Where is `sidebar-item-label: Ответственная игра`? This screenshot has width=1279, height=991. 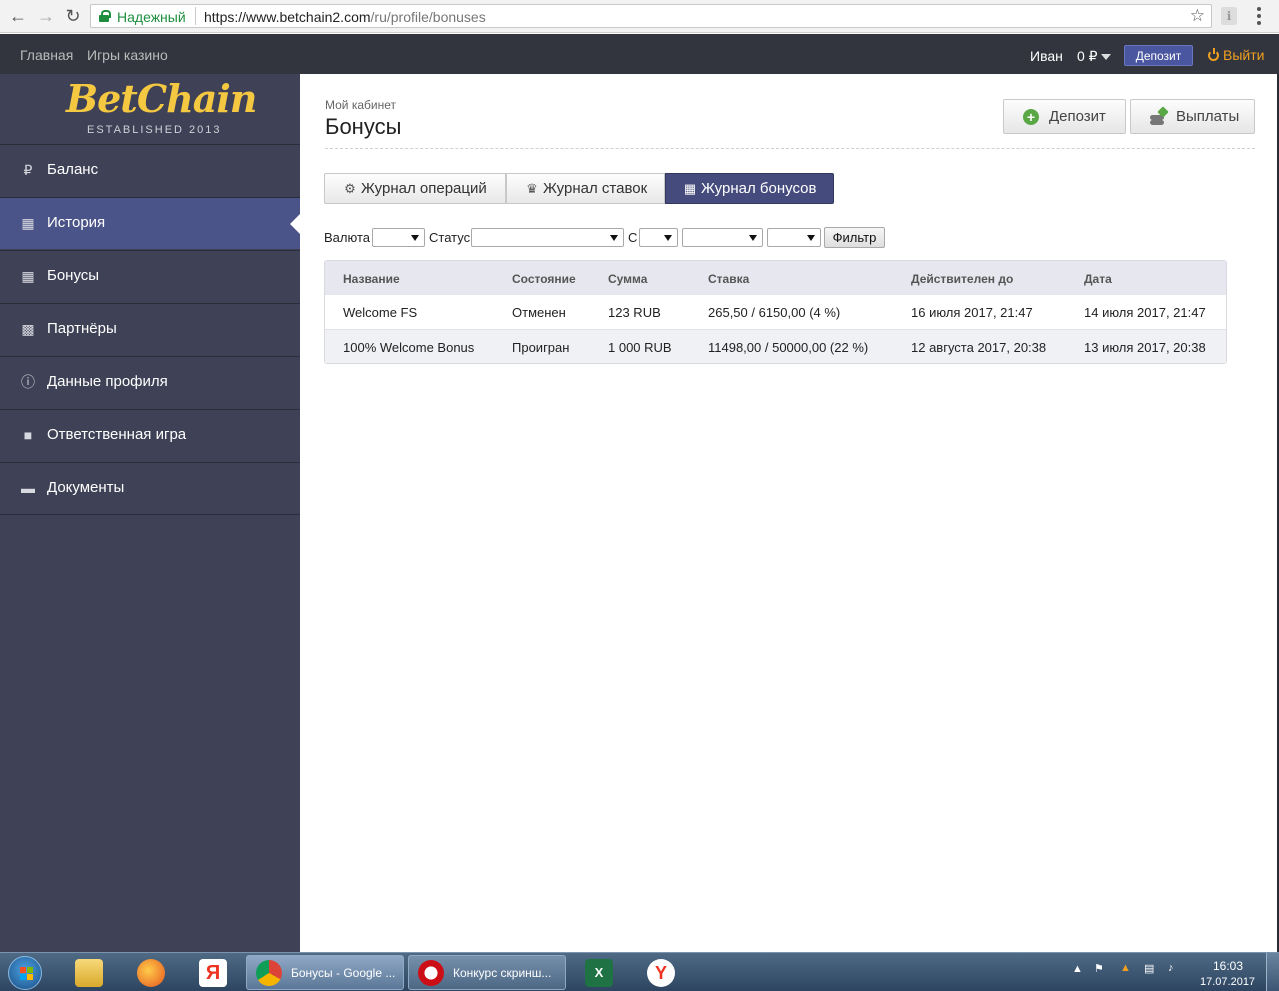 sidebar-item-label: Ответственная игра is located at coordinates (117, 434).